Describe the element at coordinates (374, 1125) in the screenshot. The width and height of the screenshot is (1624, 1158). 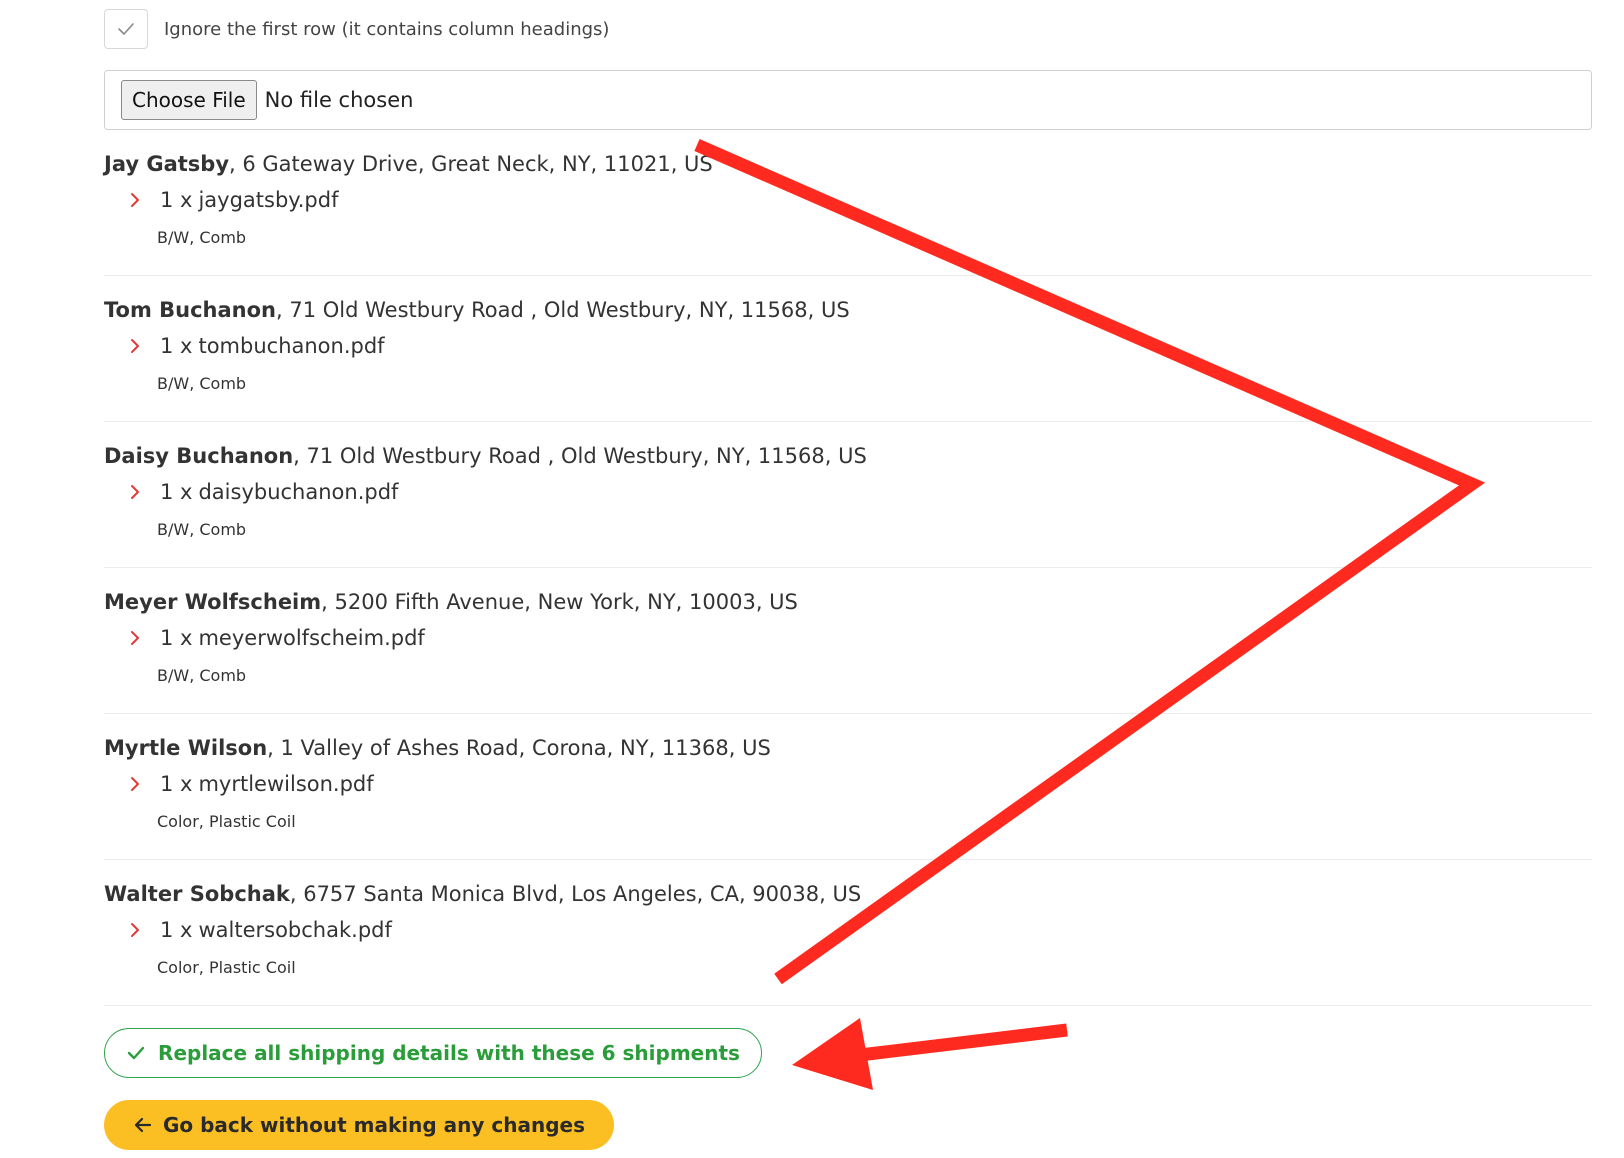
I see `go-back-label: Go back without making any changes` at that location.